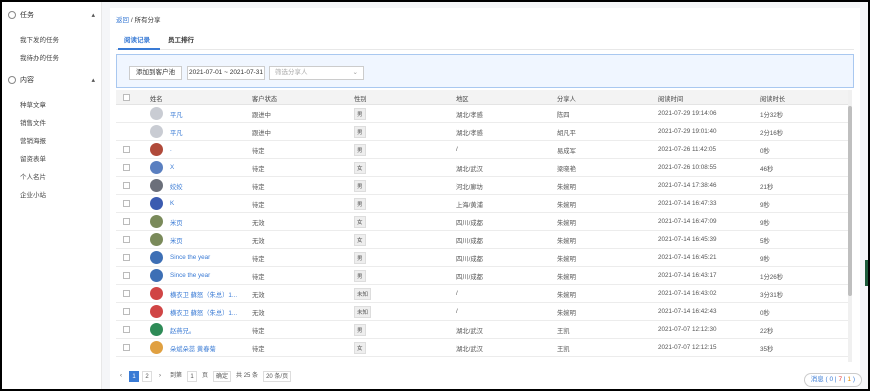 This screenshot has width=870, height=391. Describe the element at coordinates (121, 376) in the screenshot. I see `prev-page-button: ‹` at that location.